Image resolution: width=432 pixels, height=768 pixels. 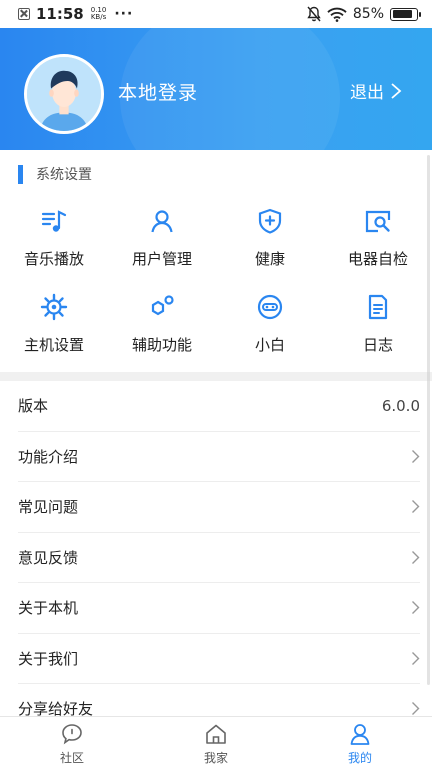 I want to click on tab-mine: 我的, so click(x=360, y=742).